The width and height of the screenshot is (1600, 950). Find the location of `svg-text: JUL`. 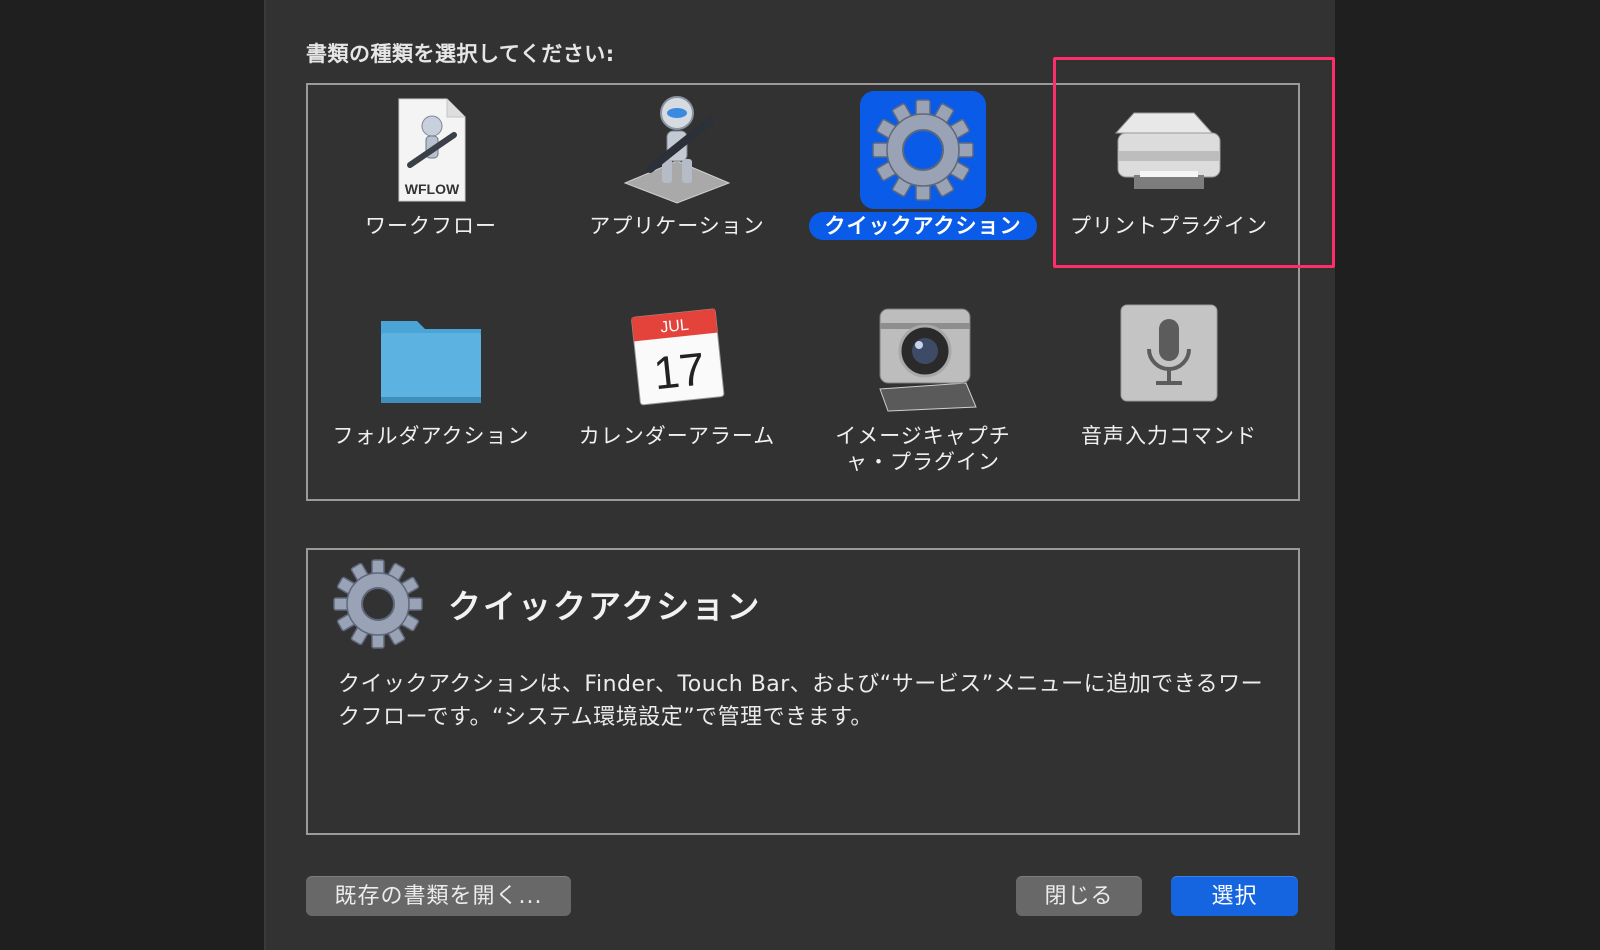

svg-text: JUL is located at coordinates (675, 327).